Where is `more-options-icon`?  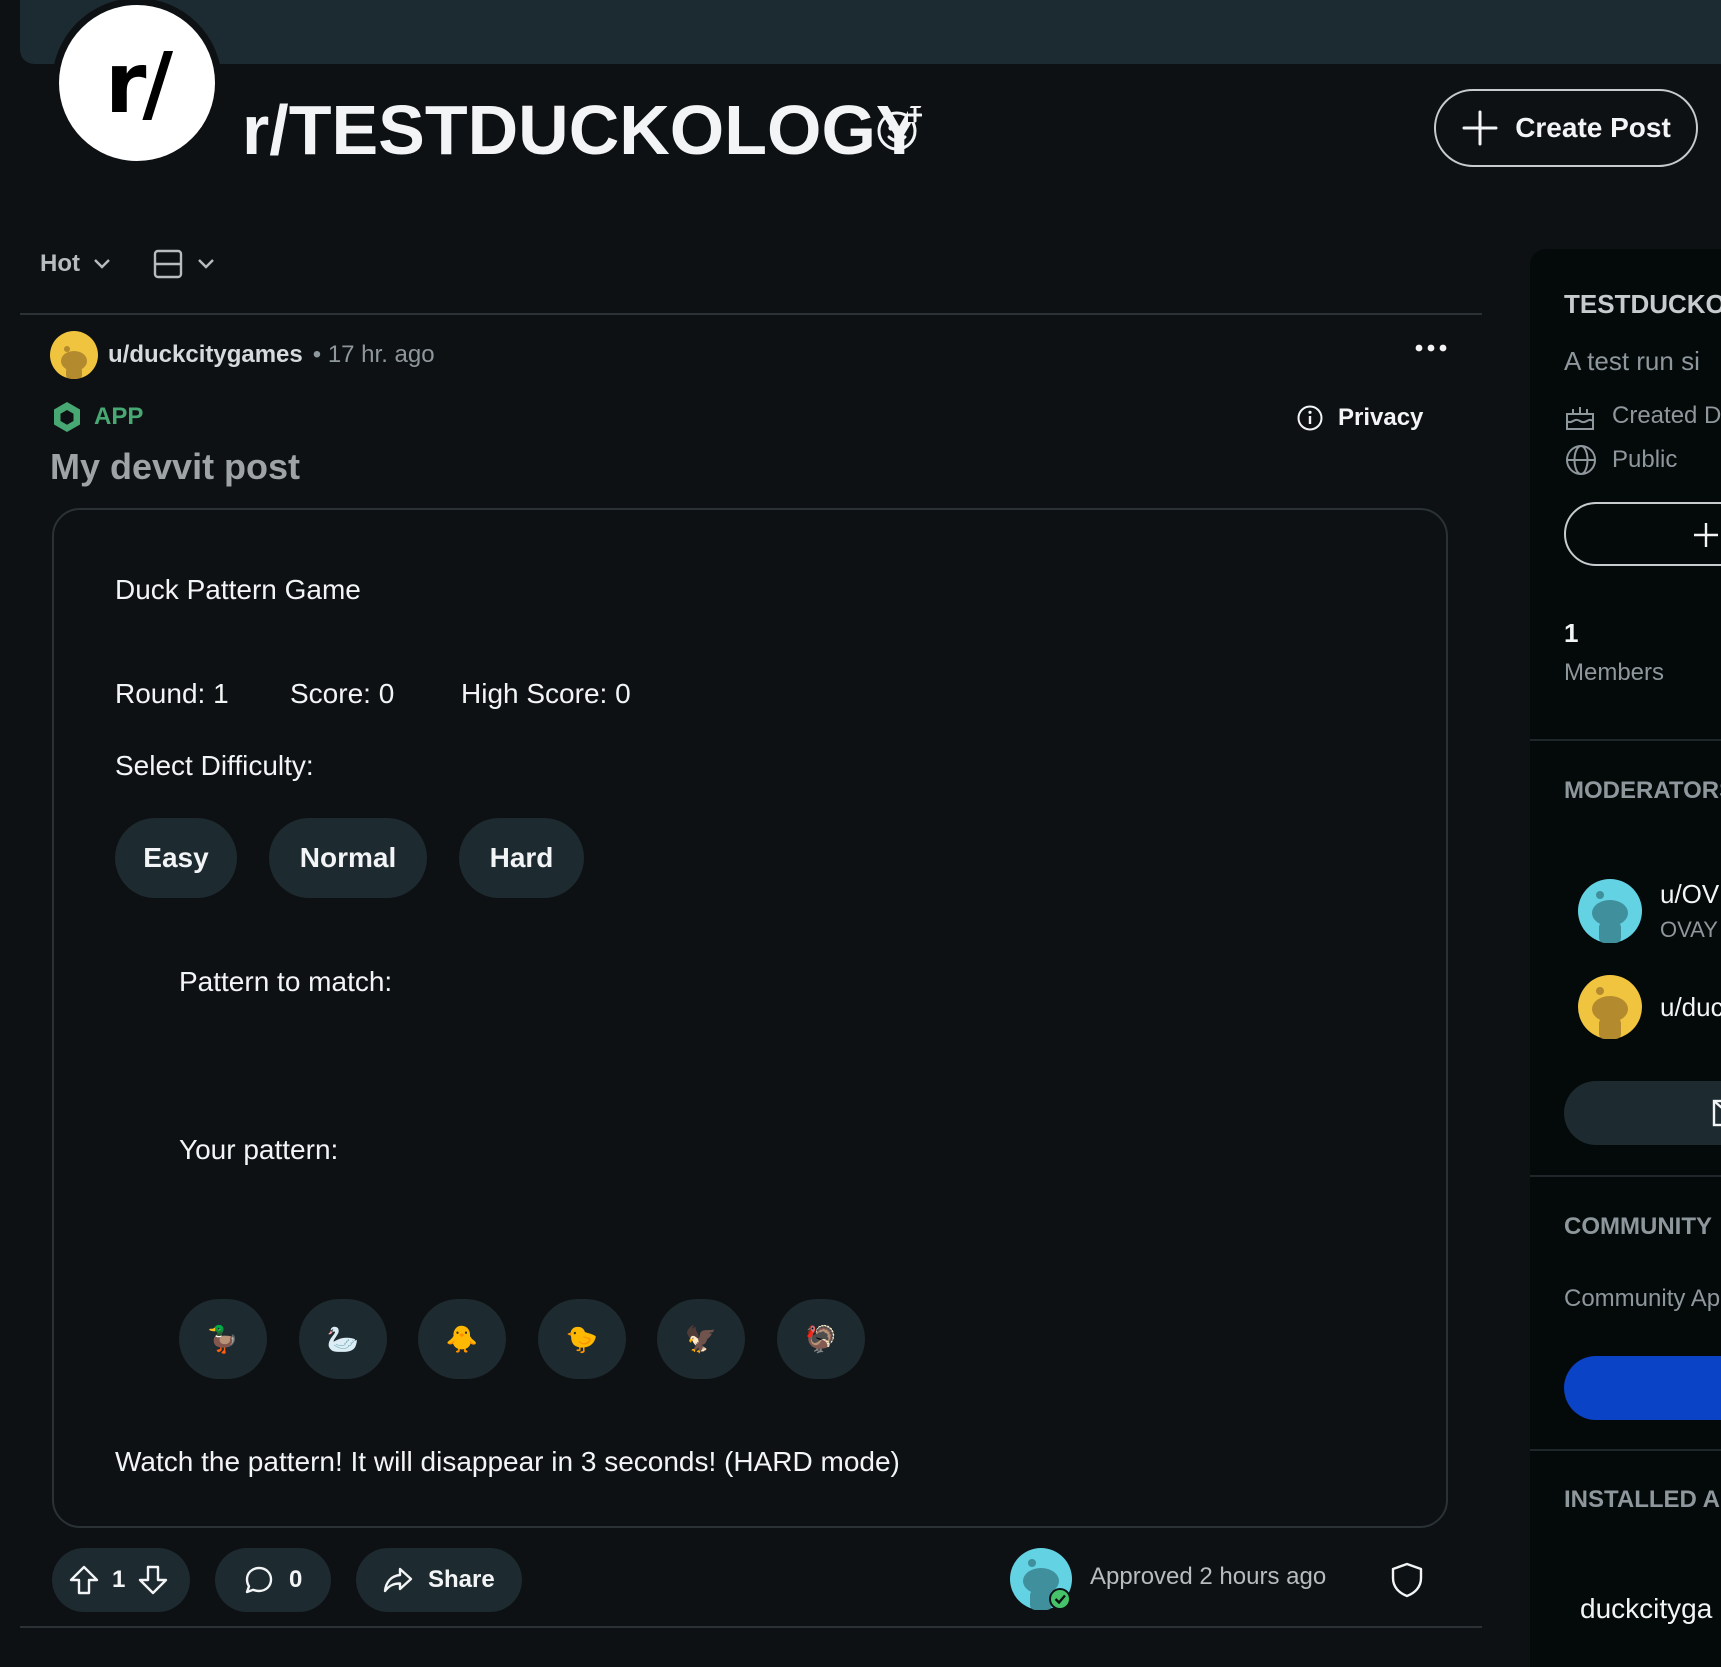
more-options-icon is located at coordinates (1431, 348).